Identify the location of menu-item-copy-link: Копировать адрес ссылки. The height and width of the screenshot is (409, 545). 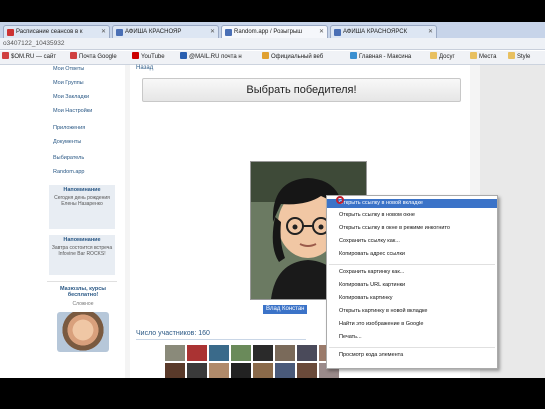
(372, 254).